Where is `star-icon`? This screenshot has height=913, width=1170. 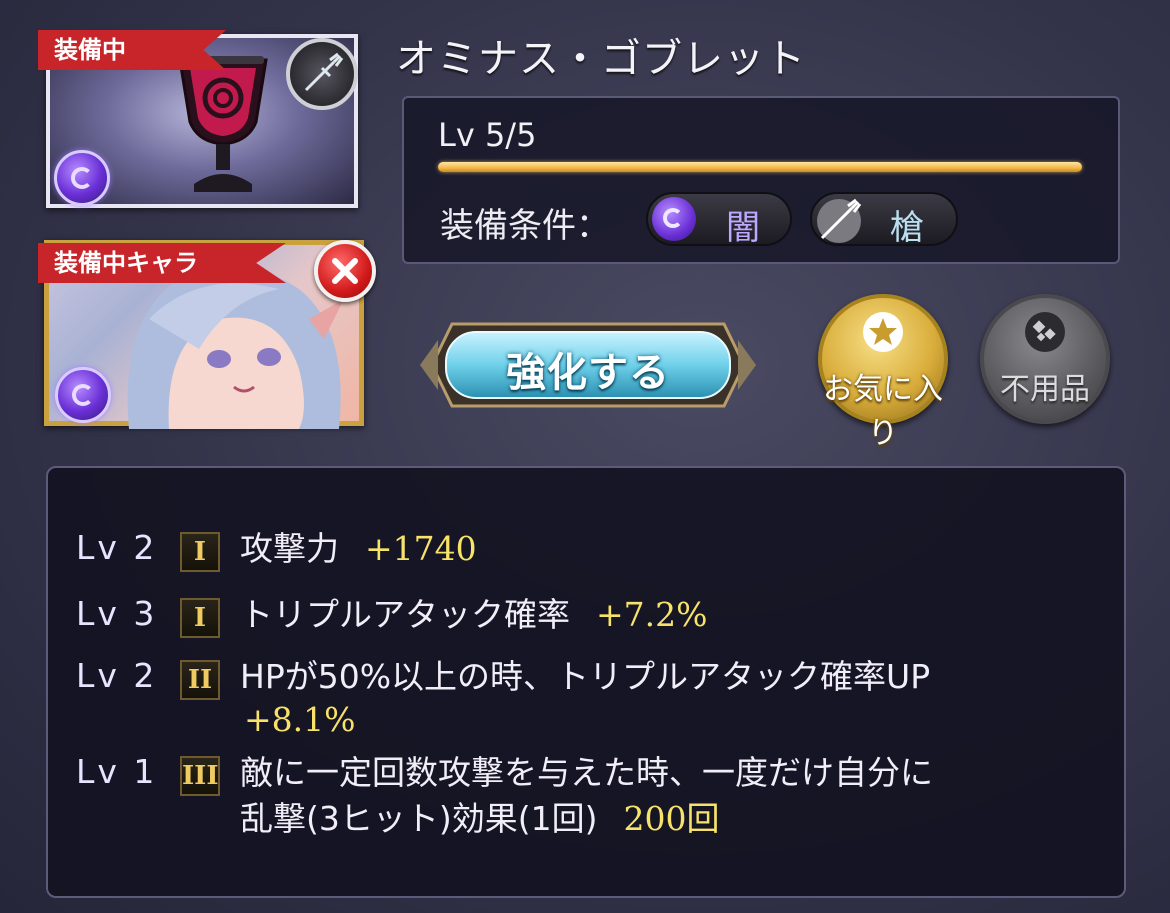 star-icon is located at coordinates (883, 332).